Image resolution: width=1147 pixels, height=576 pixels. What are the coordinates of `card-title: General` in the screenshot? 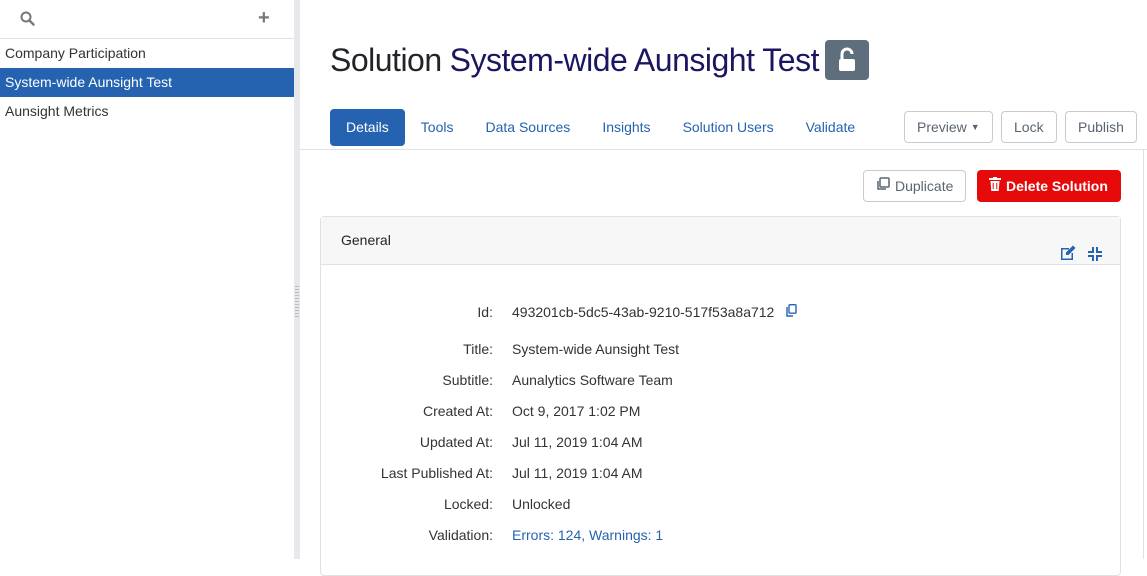 It's located at (366, 240).